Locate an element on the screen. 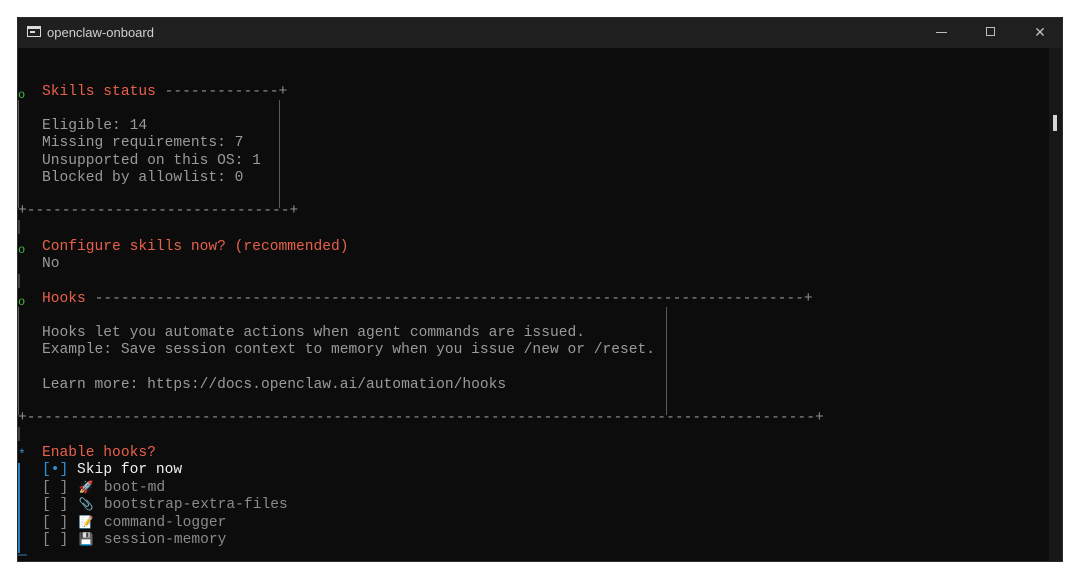 The width and height of the screenshot is (1080, 579). minimize-button is located at coordinates (941, 33).